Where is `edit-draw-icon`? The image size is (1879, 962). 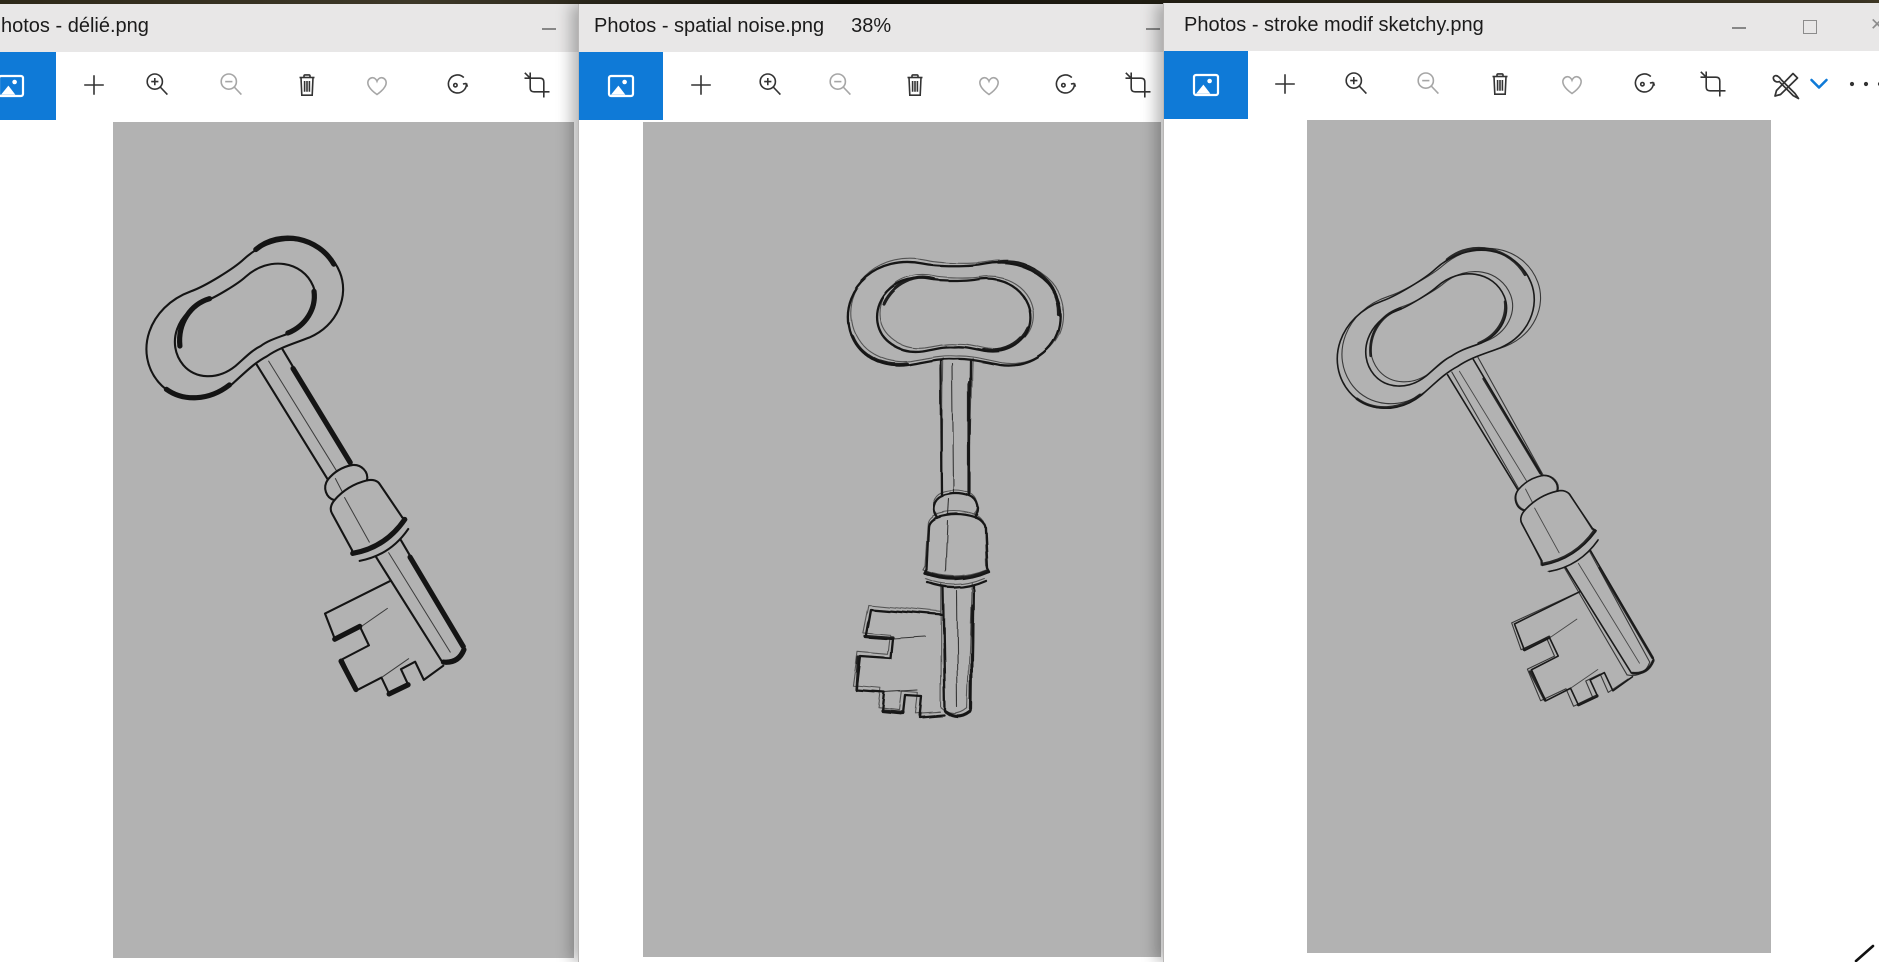 edit-draw-icon is located at coordinates (1786, 84).